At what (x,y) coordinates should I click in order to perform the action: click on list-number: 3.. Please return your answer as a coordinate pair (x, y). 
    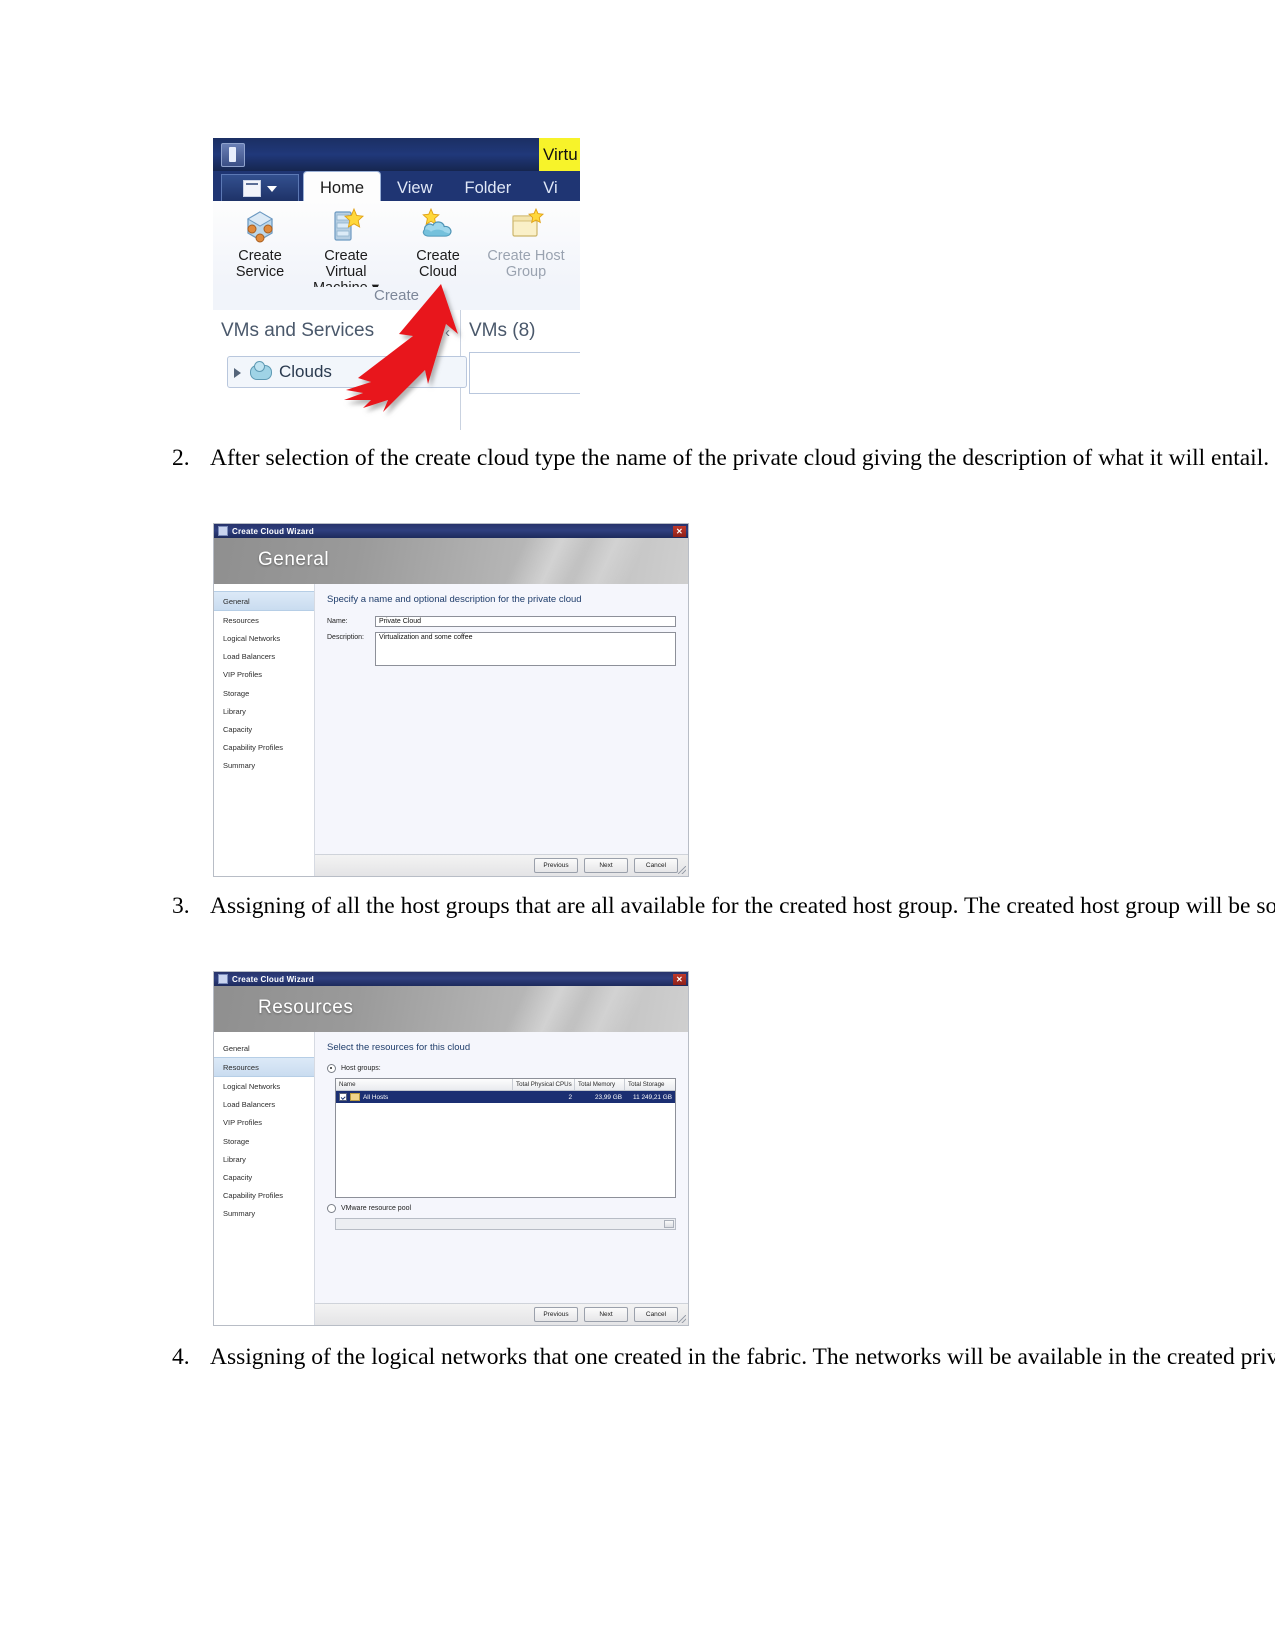
    Looking at the image, I should click on (181, 906).